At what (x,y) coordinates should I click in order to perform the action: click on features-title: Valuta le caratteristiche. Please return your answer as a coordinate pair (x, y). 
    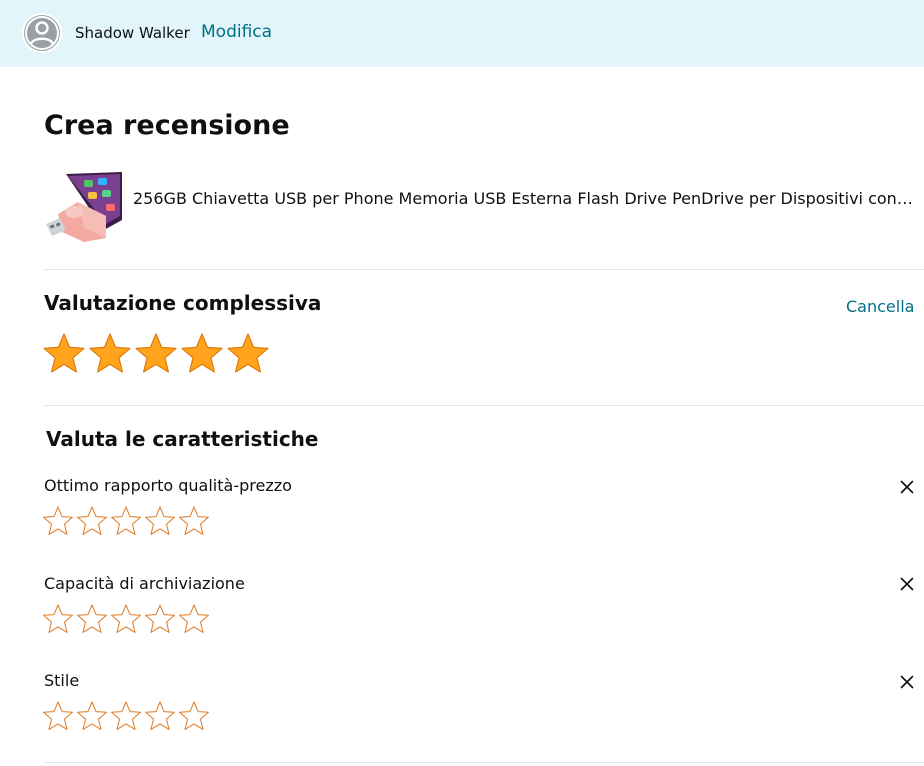
    Looking at the image, I should click on (182, 439).